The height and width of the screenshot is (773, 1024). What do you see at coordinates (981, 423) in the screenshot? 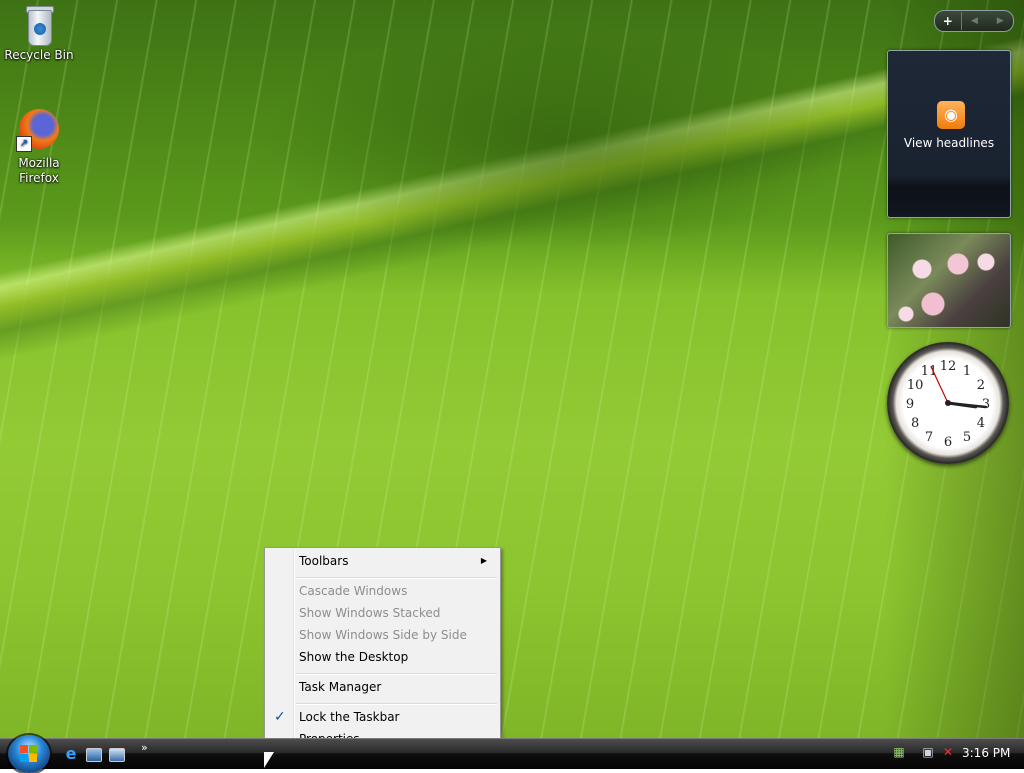
I see `clock-numeral: 4` at bounding box center [981, 423].